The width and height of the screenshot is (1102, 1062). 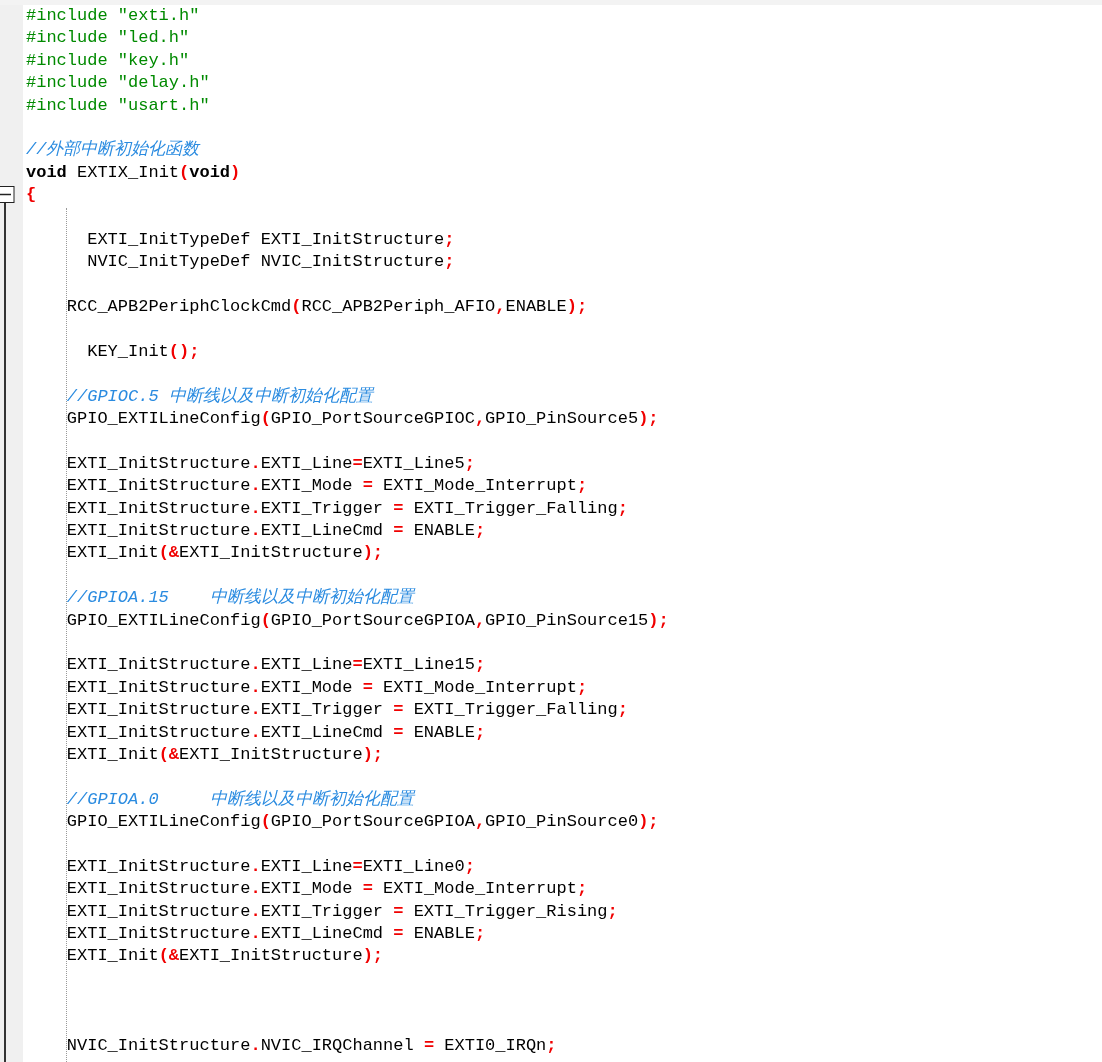 I want to click on code-line: EXTI_InitStructure.EXTI_Line=EXTI_Line5;, so click(x=270, y=463).